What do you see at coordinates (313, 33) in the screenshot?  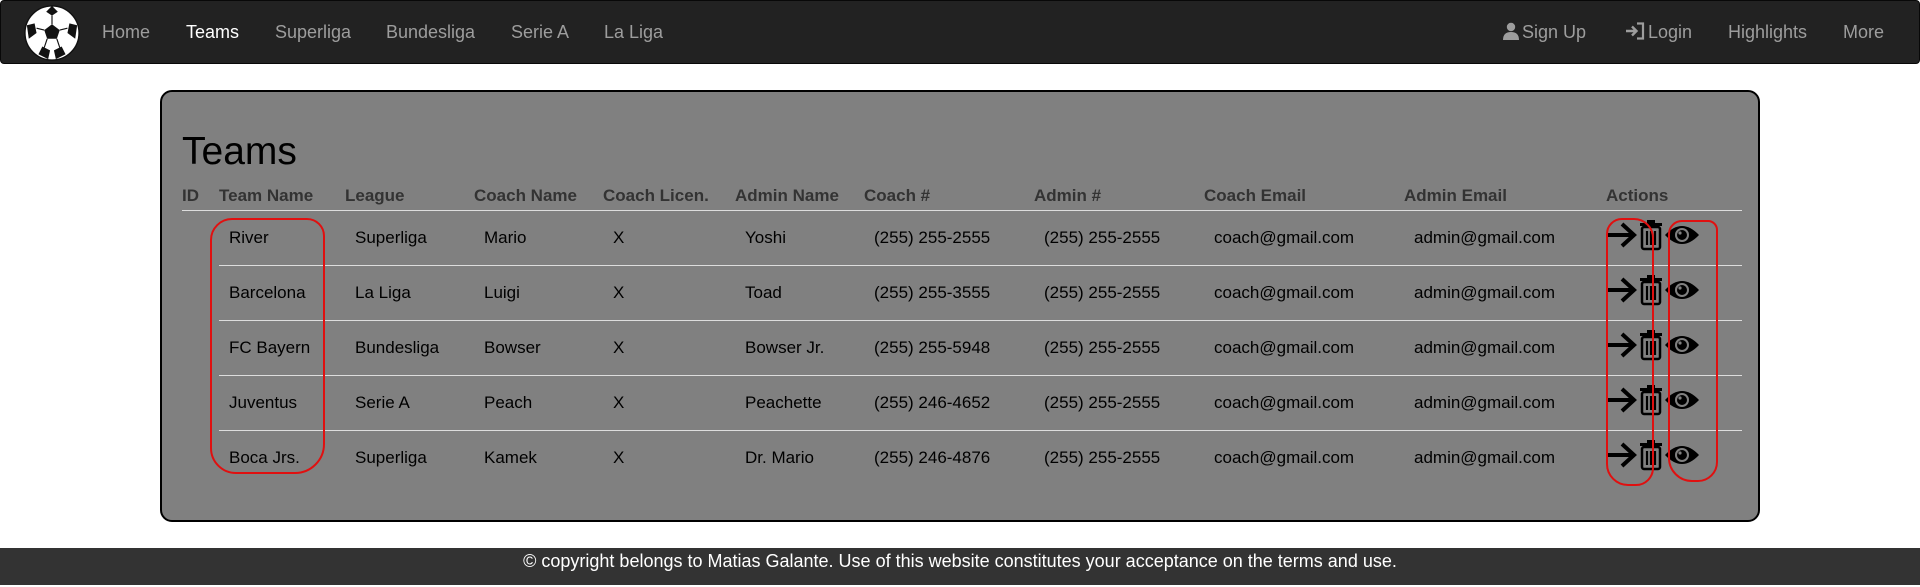 I see `nav-superliga: Superliga` at bounding box center [313, 33].